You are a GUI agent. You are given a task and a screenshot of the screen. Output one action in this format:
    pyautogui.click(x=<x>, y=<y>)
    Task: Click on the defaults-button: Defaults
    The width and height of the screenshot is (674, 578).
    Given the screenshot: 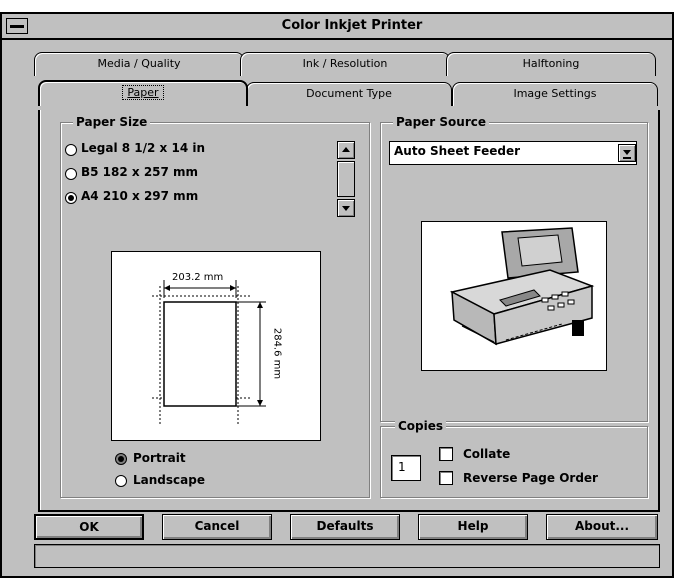 What is the action you would take?
    pyautogui.click(x=345, y=527)
    